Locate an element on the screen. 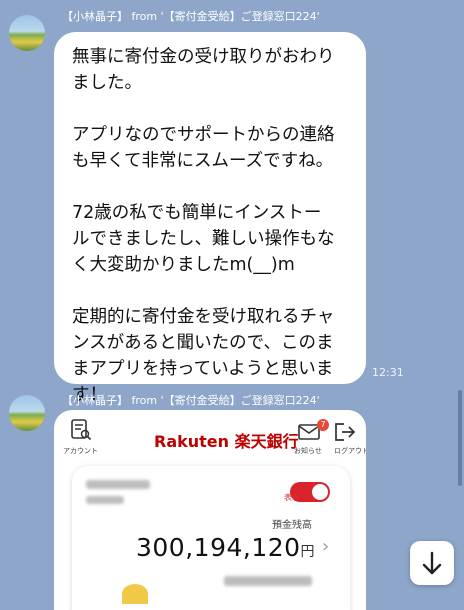 The height and width of the screenshot is (610, 464). notifications-label: お知らせ is located at coordinates (308, 451).